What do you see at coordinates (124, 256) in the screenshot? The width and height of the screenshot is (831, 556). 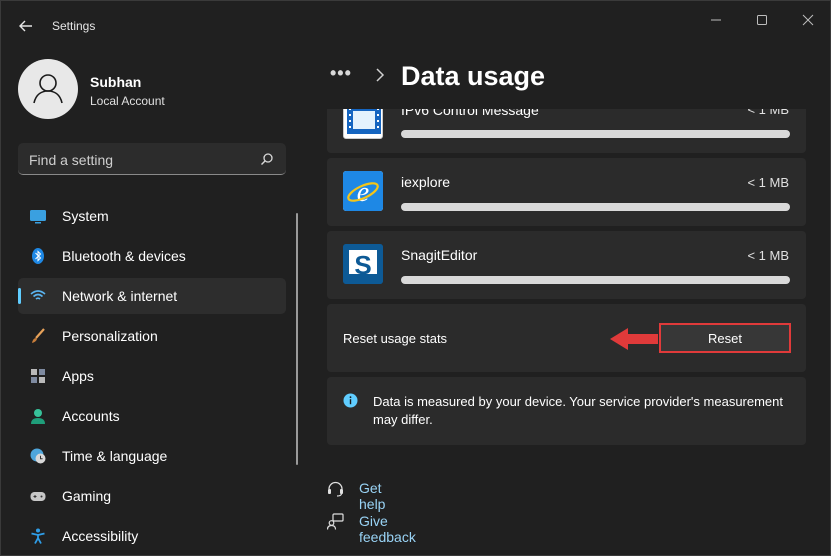 I see `sidebar-item-label: Bluetooth & devices` at bounding box center [124, 256].